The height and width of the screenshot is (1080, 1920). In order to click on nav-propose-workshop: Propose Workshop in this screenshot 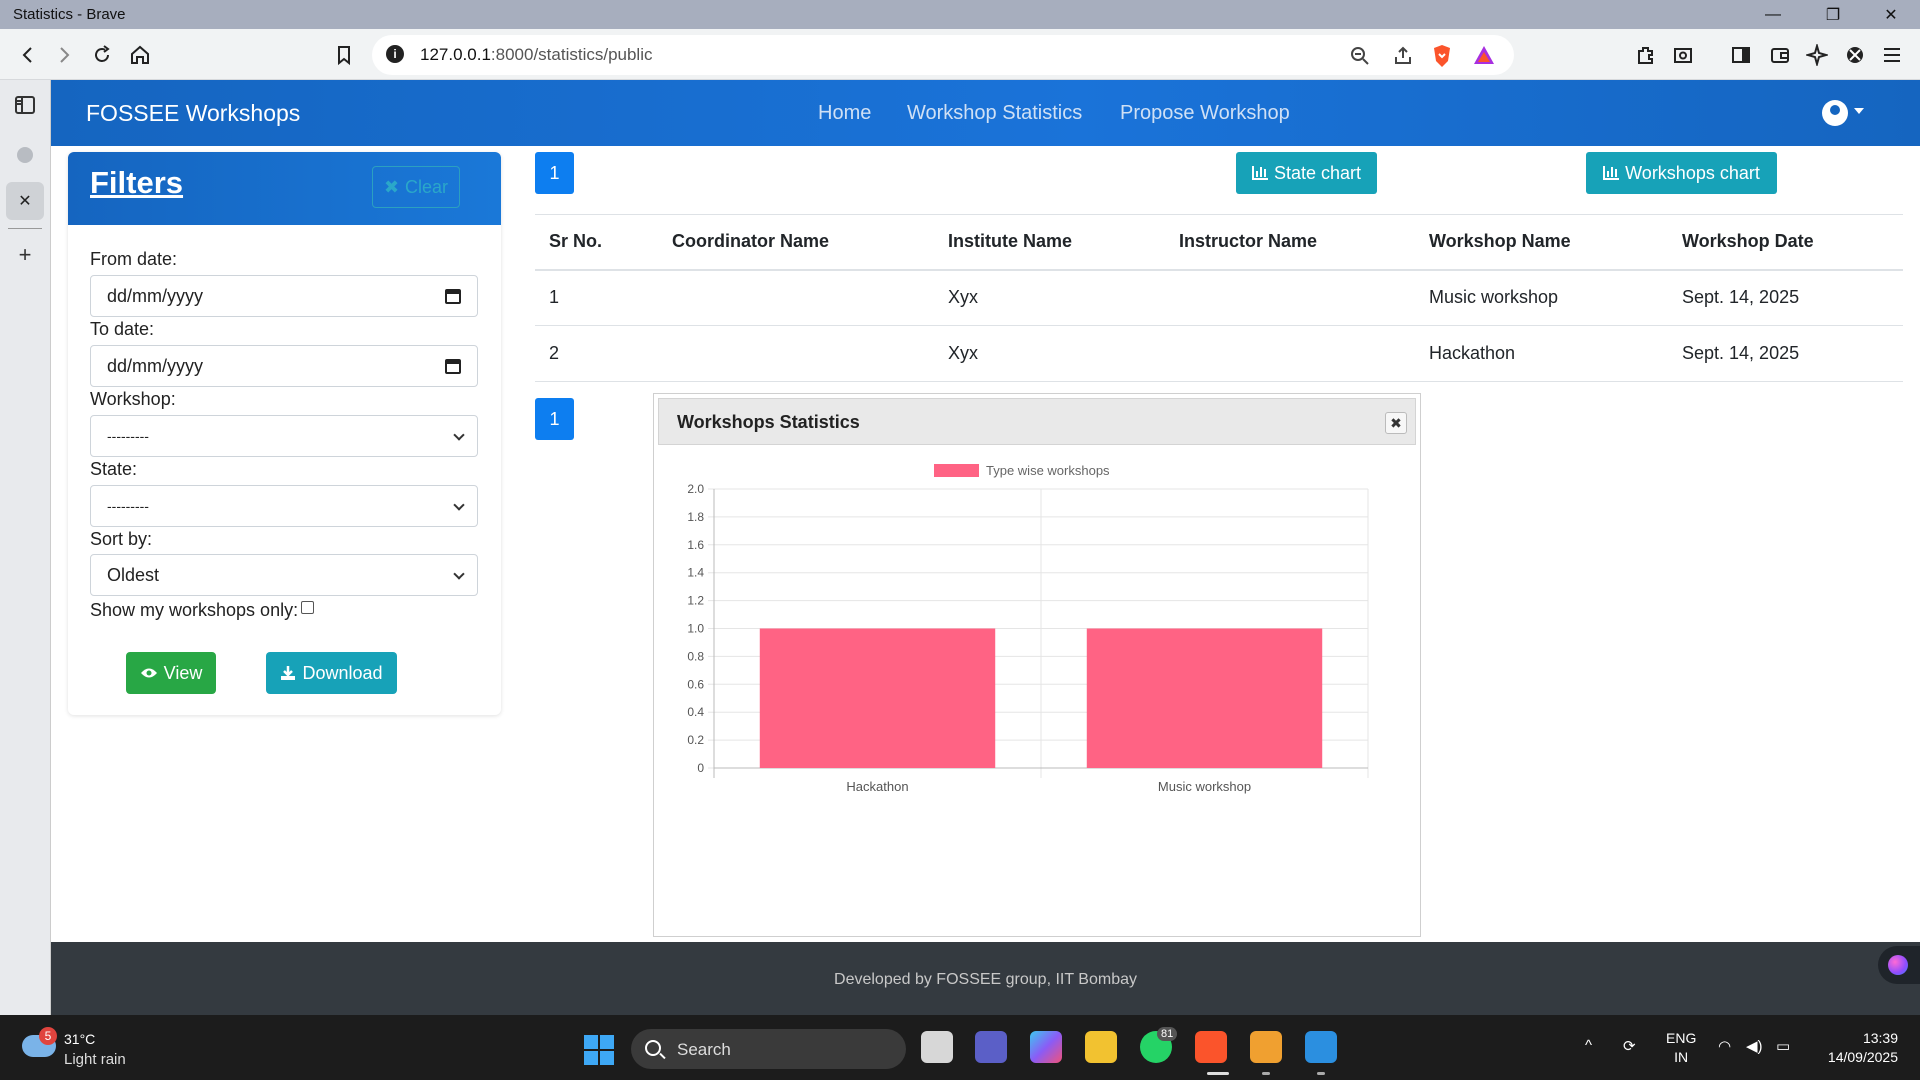, I will do `click(1205, 113)`.